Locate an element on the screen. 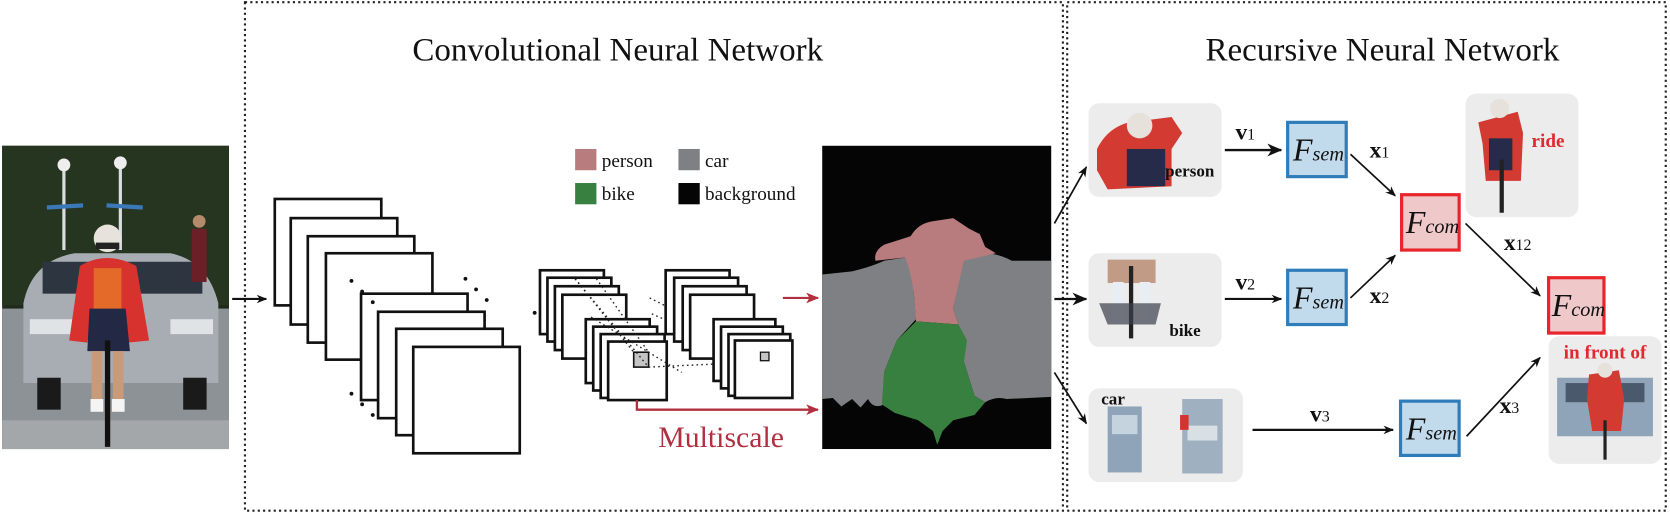 The height and width of the screenshot is (520, 1670). semantic-module-3: Fsem is located at coordinates (1429, 428).